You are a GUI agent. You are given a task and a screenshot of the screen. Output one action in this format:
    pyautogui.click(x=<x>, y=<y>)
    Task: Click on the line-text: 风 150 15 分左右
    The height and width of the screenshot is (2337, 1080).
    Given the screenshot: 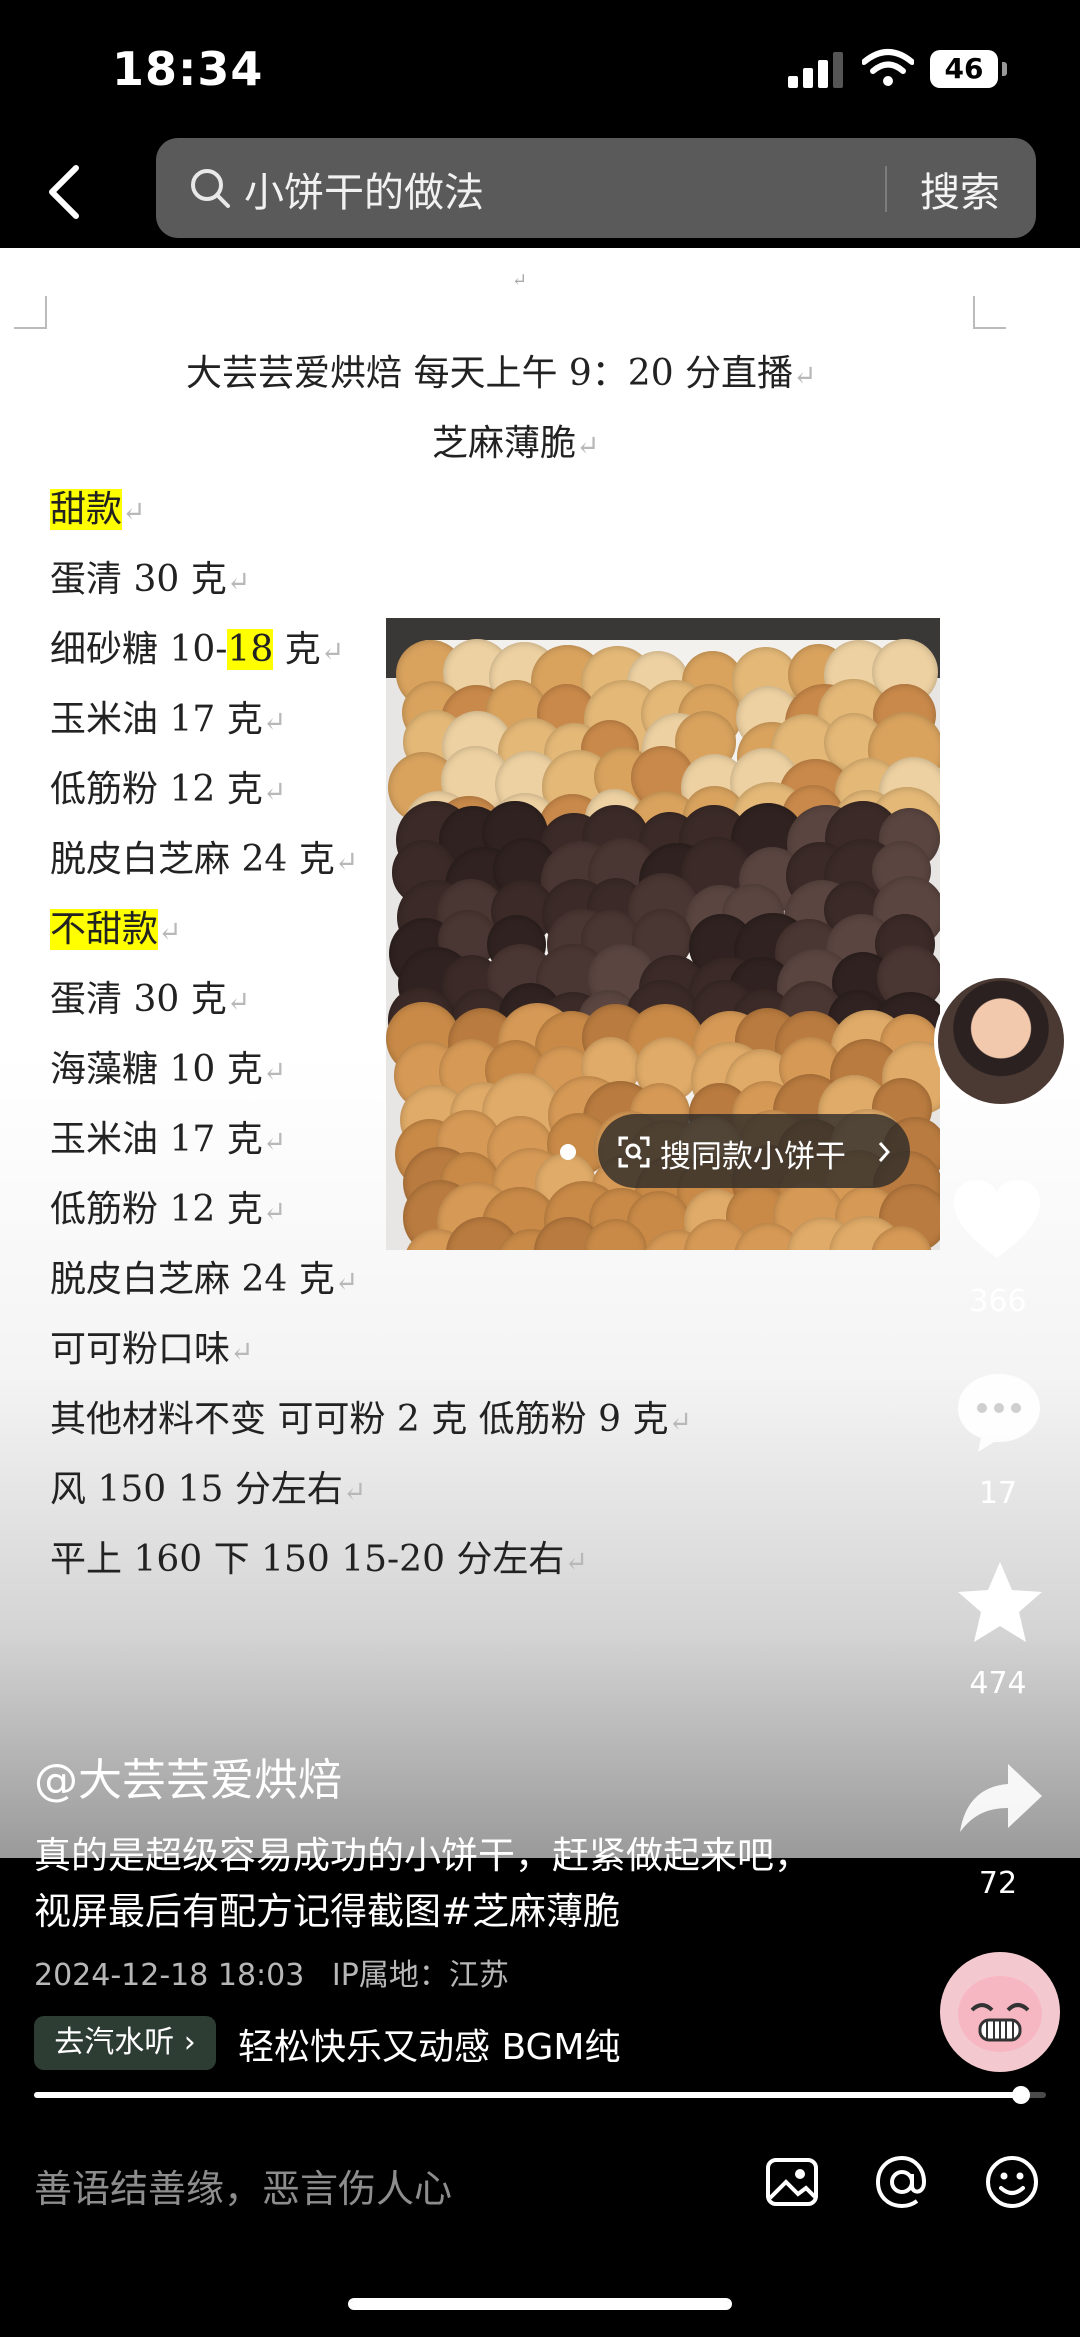 What is the action you would take?
    pyautogui.click(x=196, y=1489)
    